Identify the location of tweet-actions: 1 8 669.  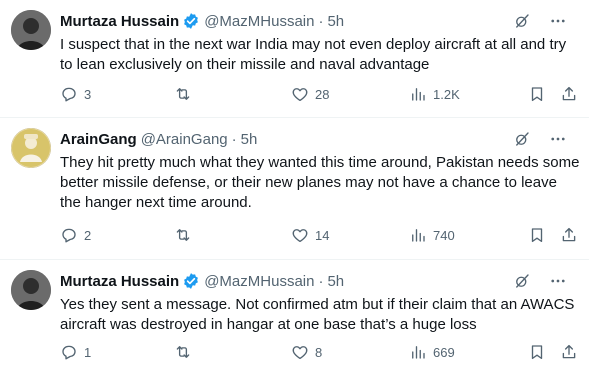
(319, 352).